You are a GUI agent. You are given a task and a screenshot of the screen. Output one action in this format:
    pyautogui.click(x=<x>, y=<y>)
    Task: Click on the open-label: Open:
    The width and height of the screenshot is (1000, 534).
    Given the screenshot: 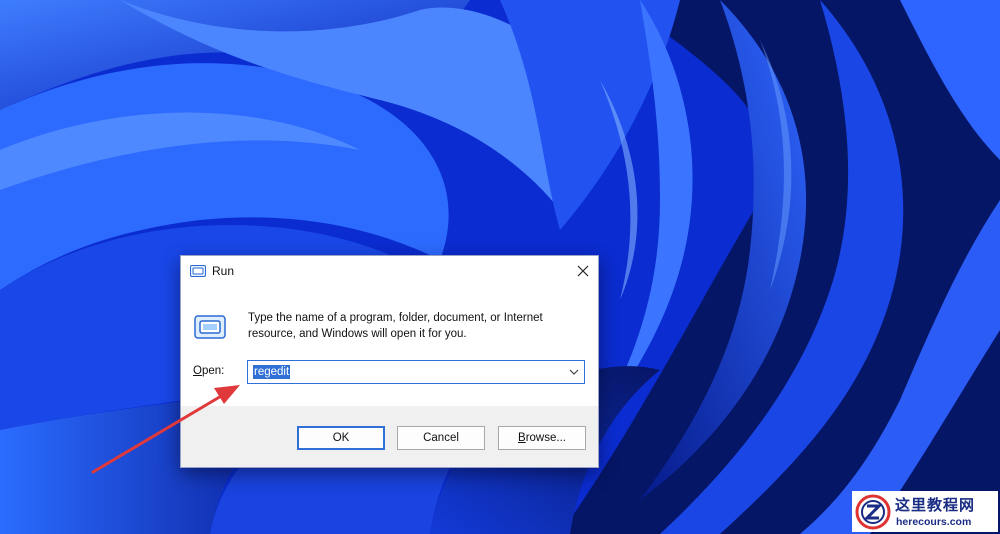 What is the action you would take?
    pyautogui.click(x=209, y=371)
    